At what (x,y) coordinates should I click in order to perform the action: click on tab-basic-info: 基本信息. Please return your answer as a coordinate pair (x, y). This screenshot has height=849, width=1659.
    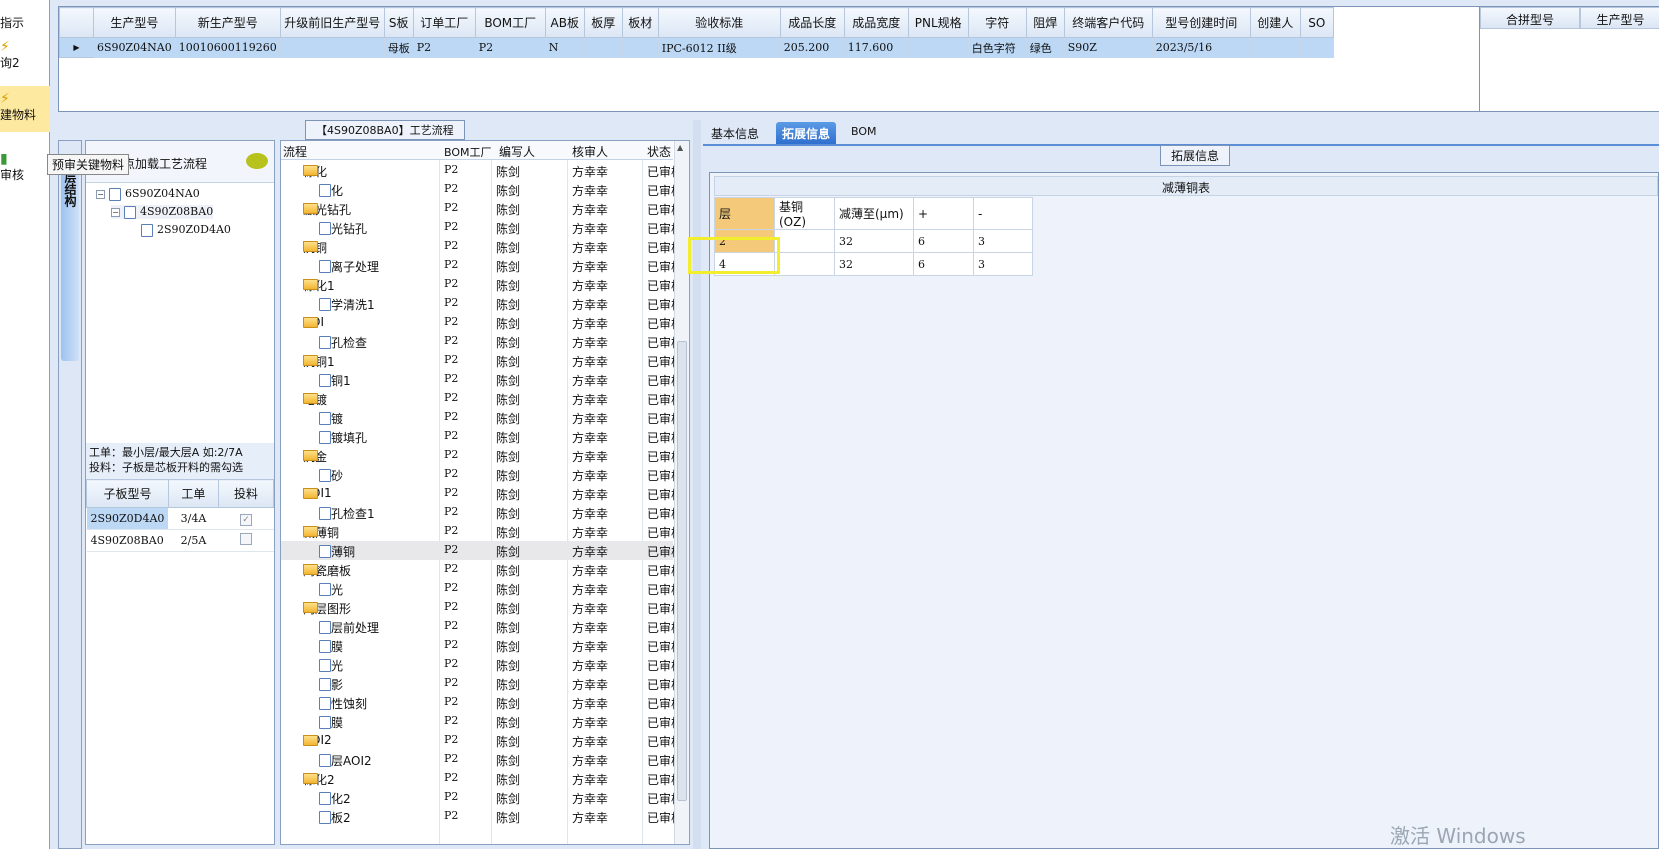
    Looking at the image, I should click on (735, 133).